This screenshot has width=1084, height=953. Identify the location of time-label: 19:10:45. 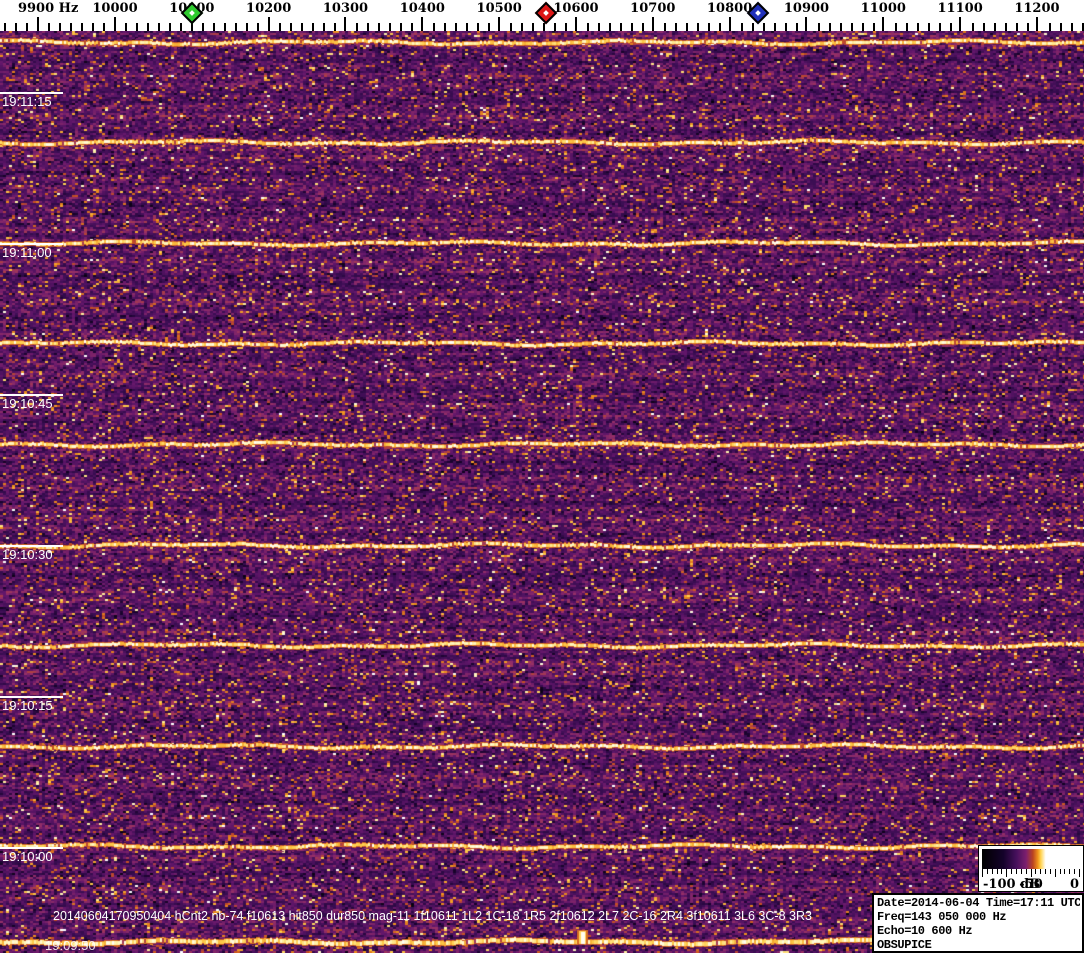
(27, 403).